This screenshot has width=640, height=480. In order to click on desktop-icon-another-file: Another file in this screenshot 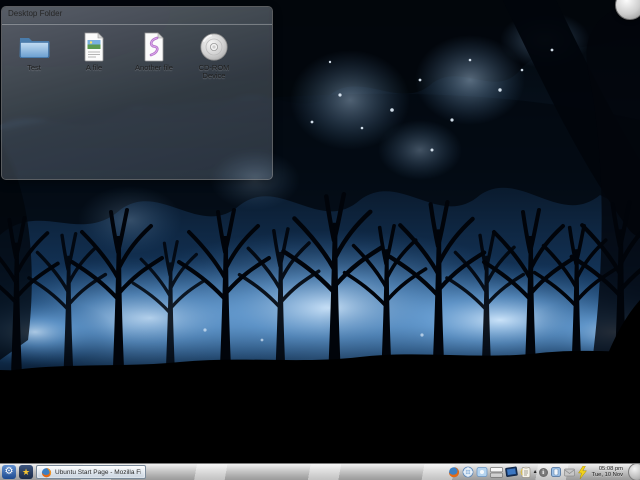, I will do `click(154, 55)`.